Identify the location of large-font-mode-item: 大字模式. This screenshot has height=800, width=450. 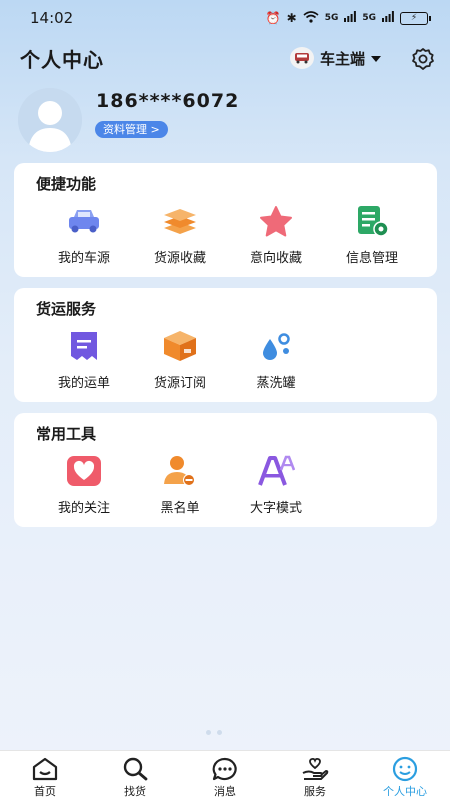
(276, 483).